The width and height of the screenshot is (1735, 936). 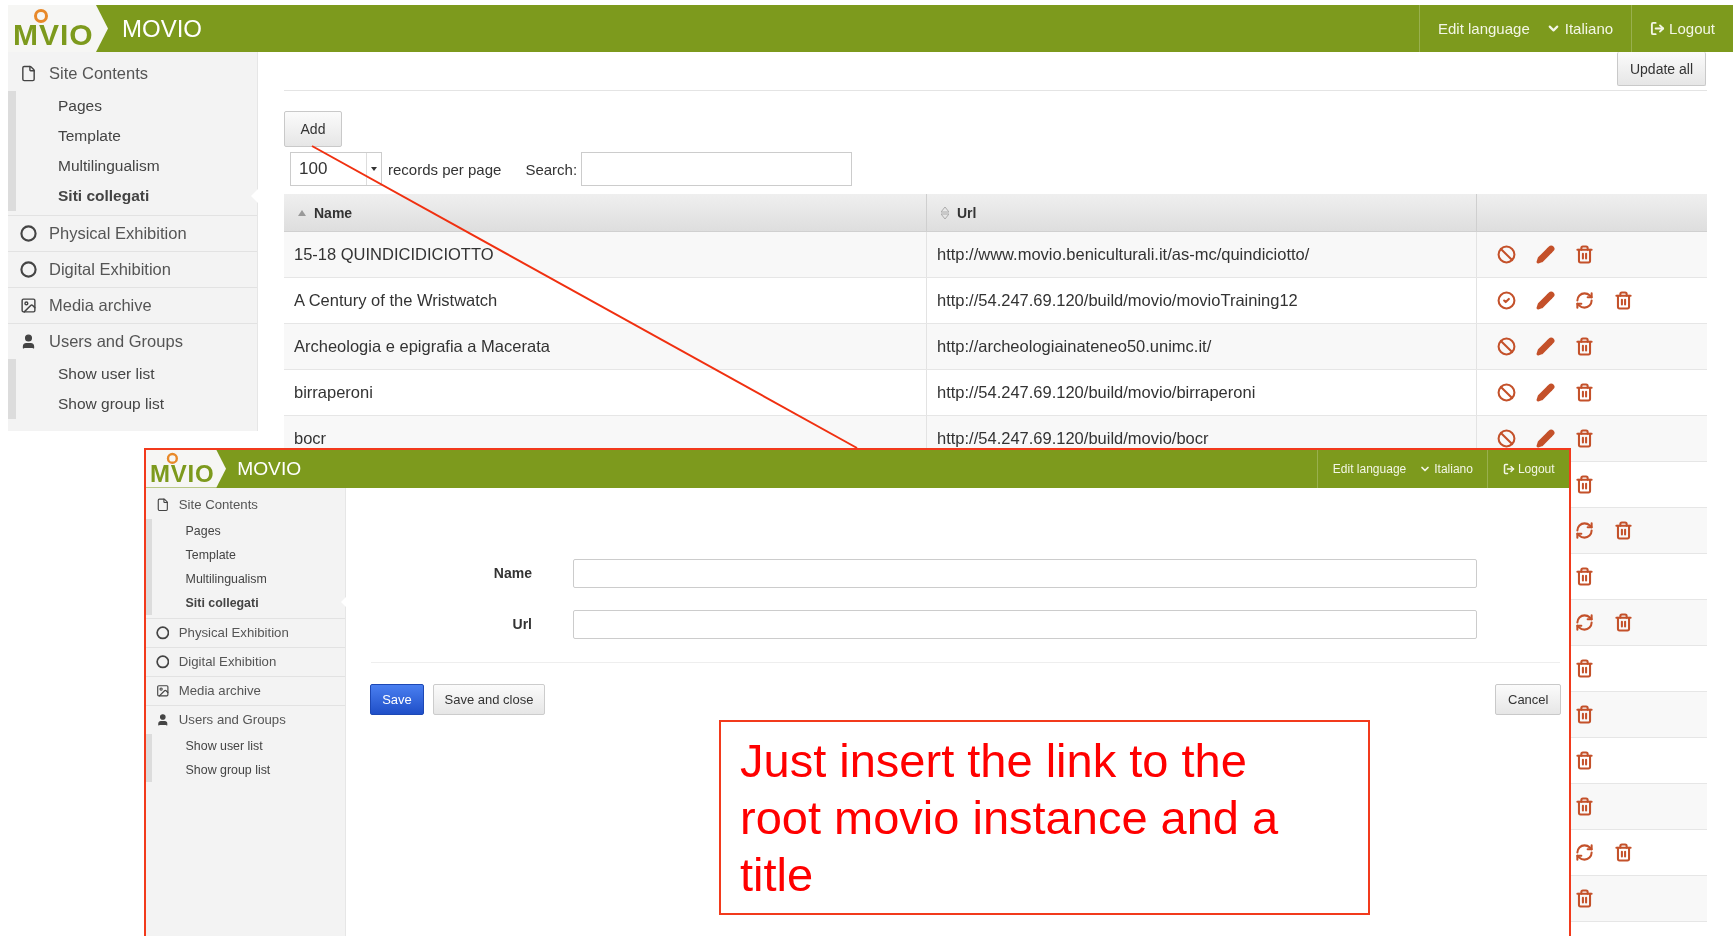 What do you see at coordinates (445, 169) in the screenshot?
I see `records-per-page-label: records per page` at bounding box center [445, 169].